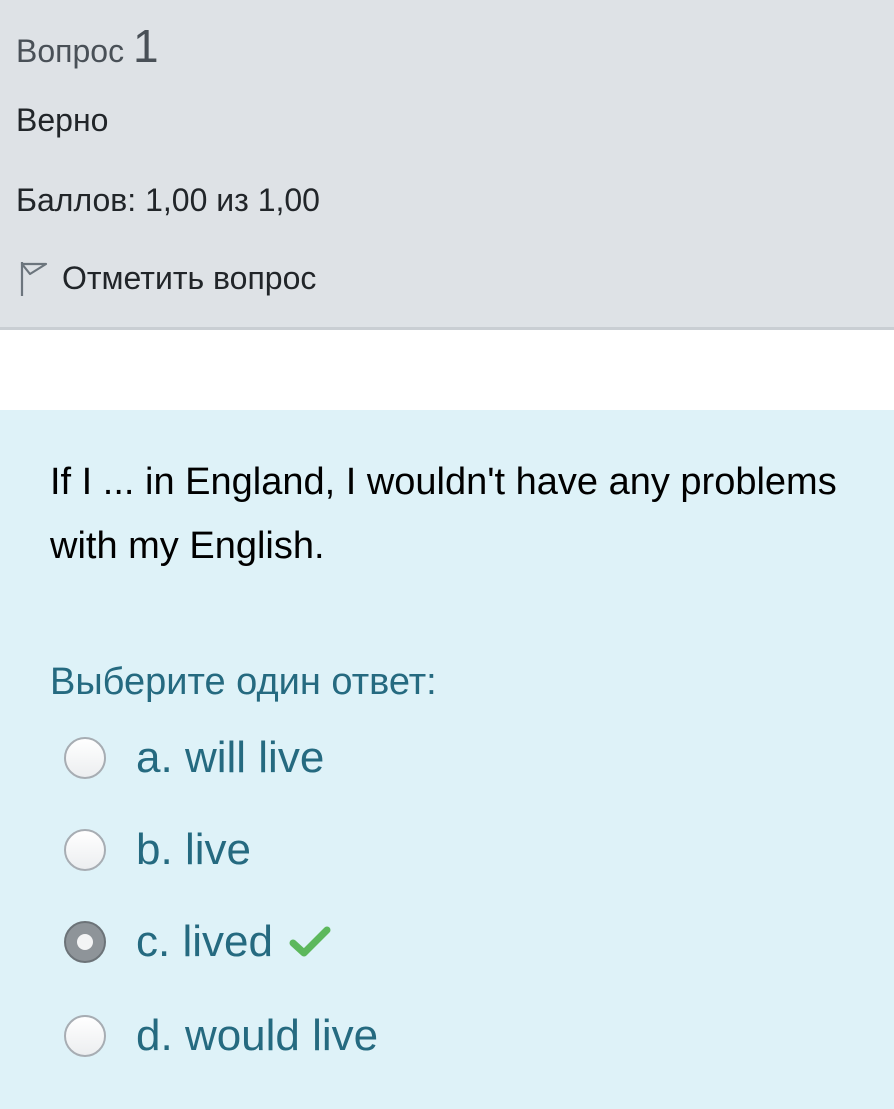 This screenshot has width=894, height=1109. Describe the element at coordinates (34, 279) in the screenshot. I see `flag-icon` at that location.